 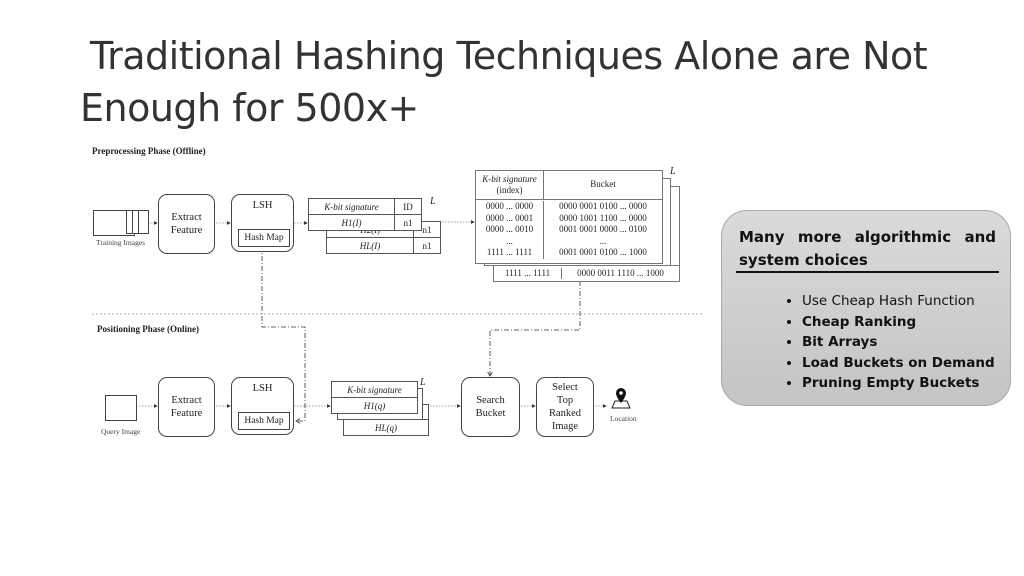 What do you see at coordinates (603, 252) in the screenshot?
I see `bucket-cell: 0001 0001 0100 ... 1000` at bounding box center [603, 252].